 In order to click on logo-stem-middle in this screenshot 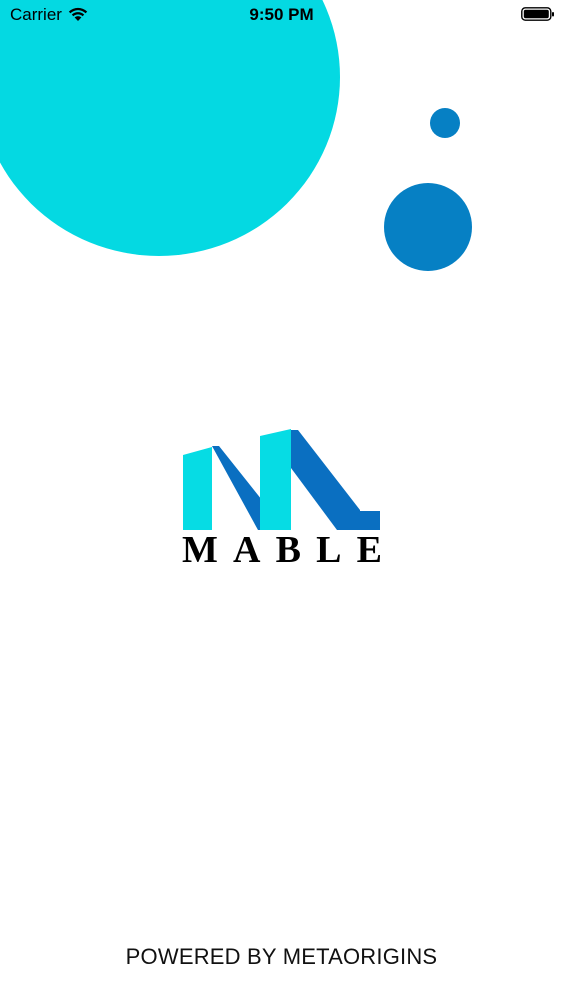, I will do `click(275, 479)`.